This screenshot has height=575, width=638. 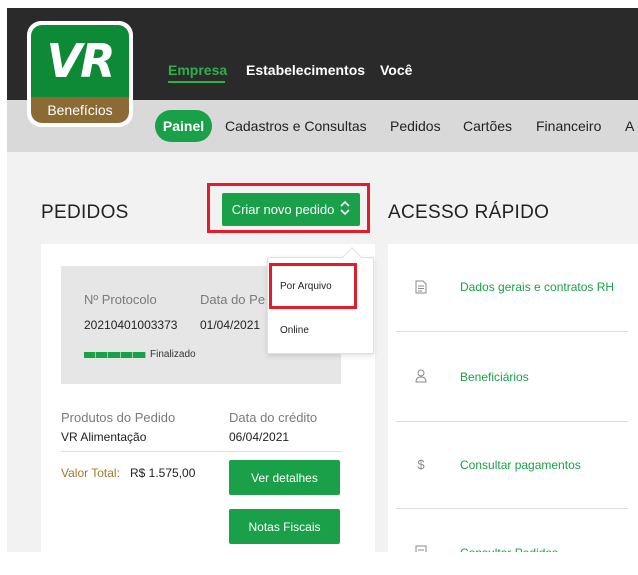 What do you see at coordinates (90, 473) in the screenshot?
I see `total-label: Valor Total:` at bounding box center [90, 473].